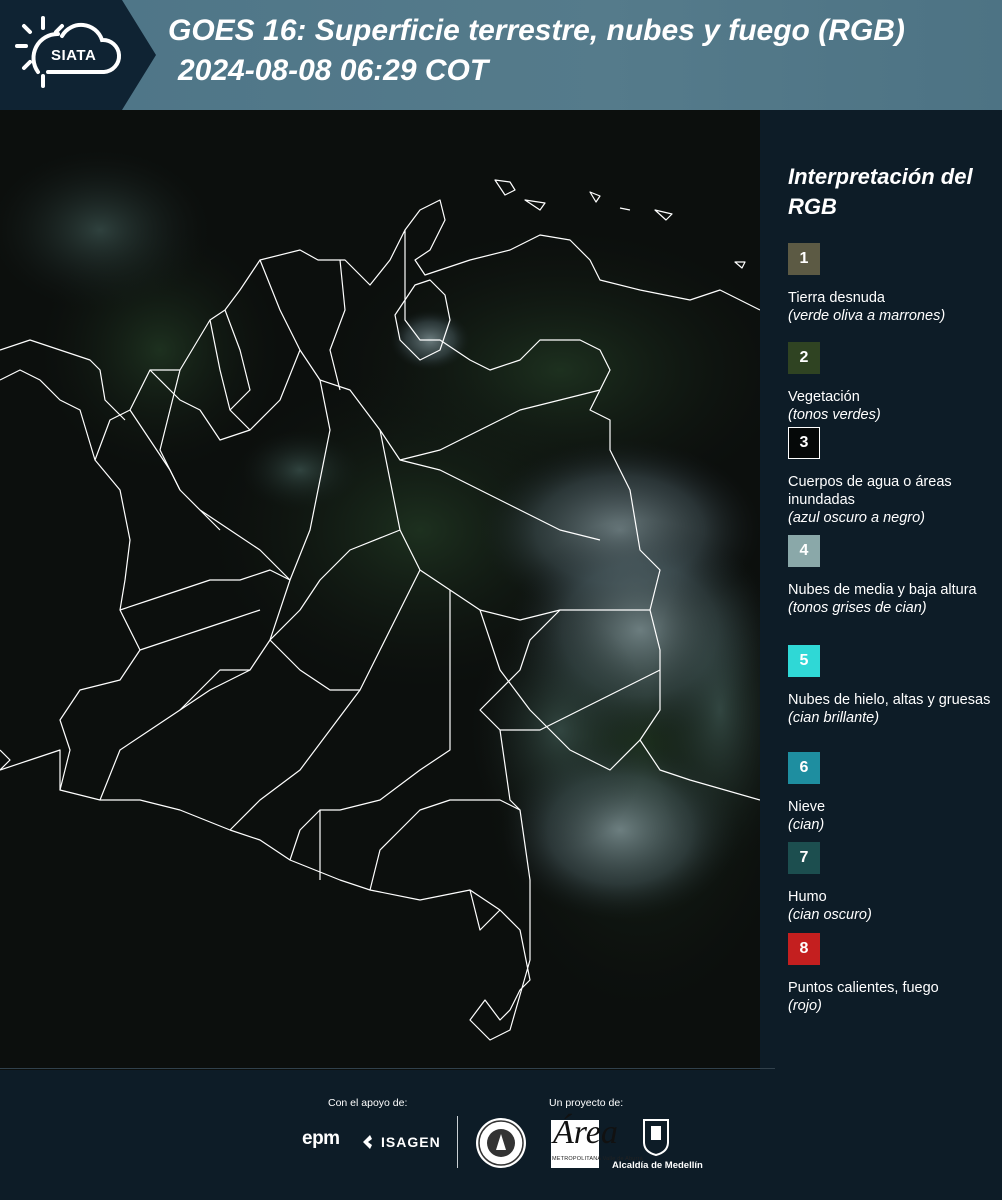  I want to click on legend-item: 8 Puntos calientes, fuego (rojo), so click(893, 974).